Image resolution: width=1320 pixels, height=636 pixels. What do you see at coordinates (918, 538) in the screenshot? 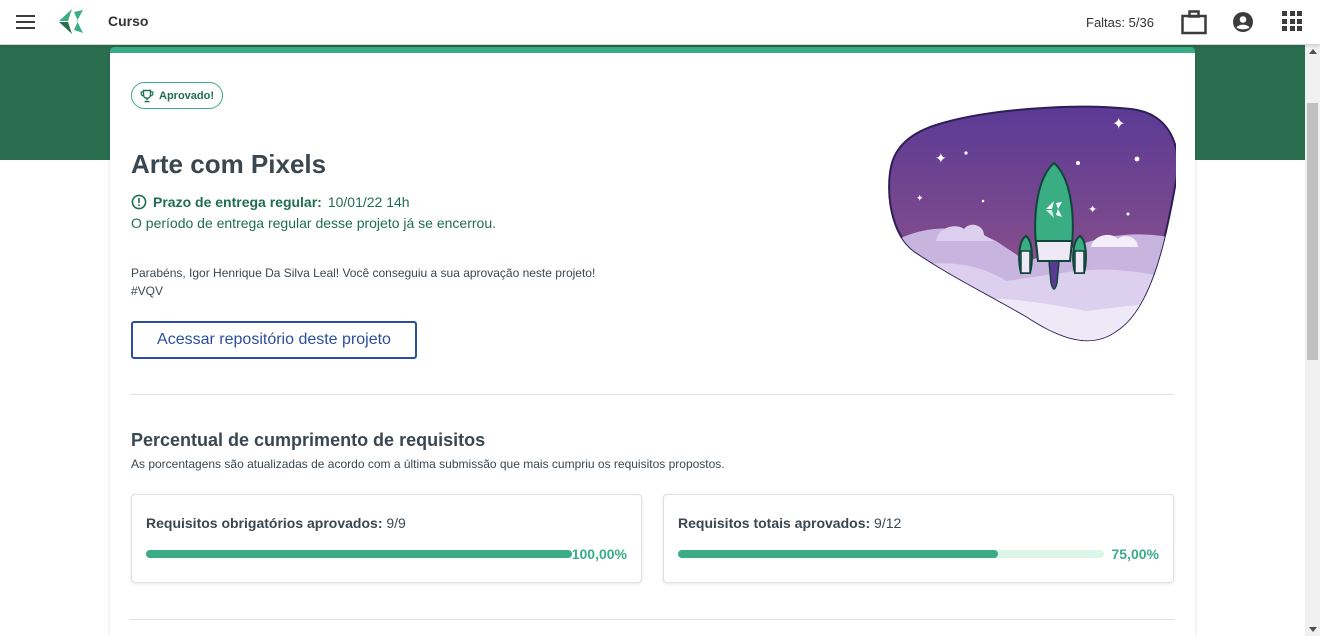
I see `total-requirements-card: Requisitos totais aprovados: 9/12 75,00%` at bounding box center [918, 538].